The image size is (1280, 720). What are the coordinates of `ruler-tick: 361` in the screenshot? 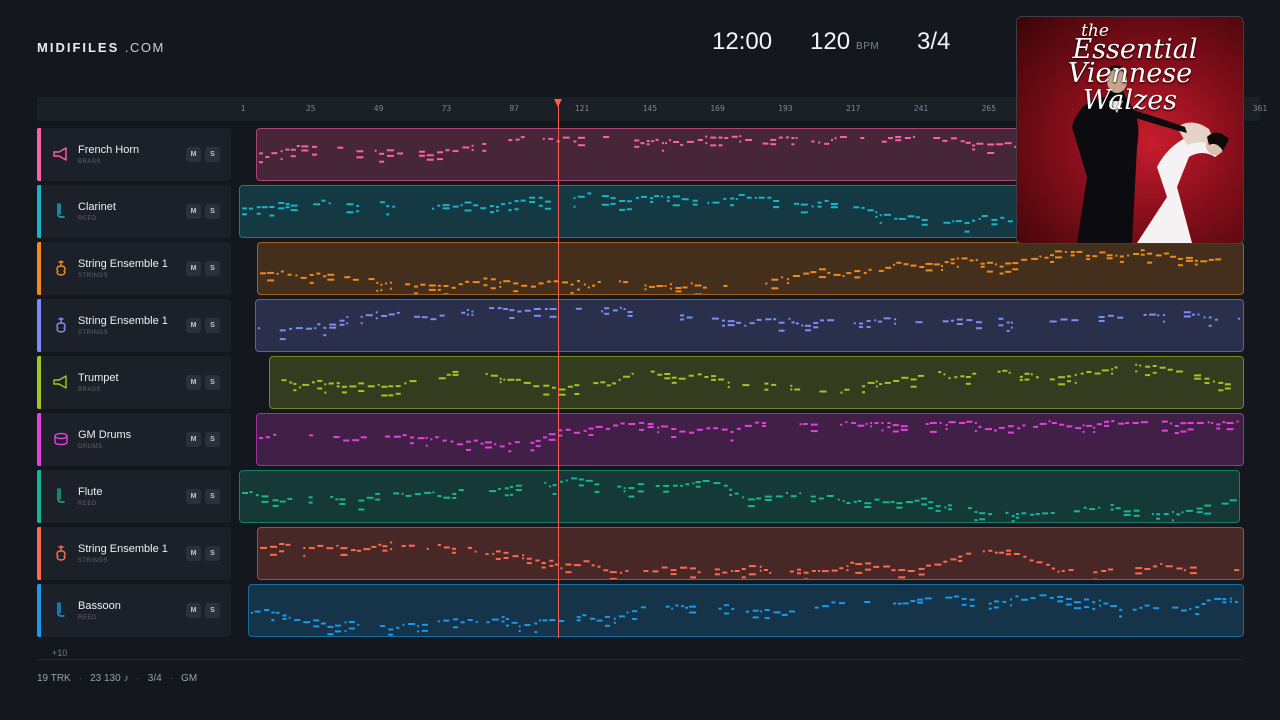 It's located at (1260, 108).